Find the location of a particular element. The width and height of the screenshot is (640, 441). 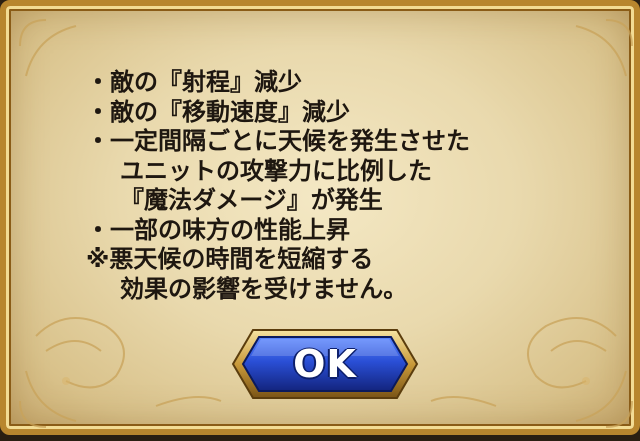

text-line: ・敵の『射程』減少 is located at coordinates (194, 82).